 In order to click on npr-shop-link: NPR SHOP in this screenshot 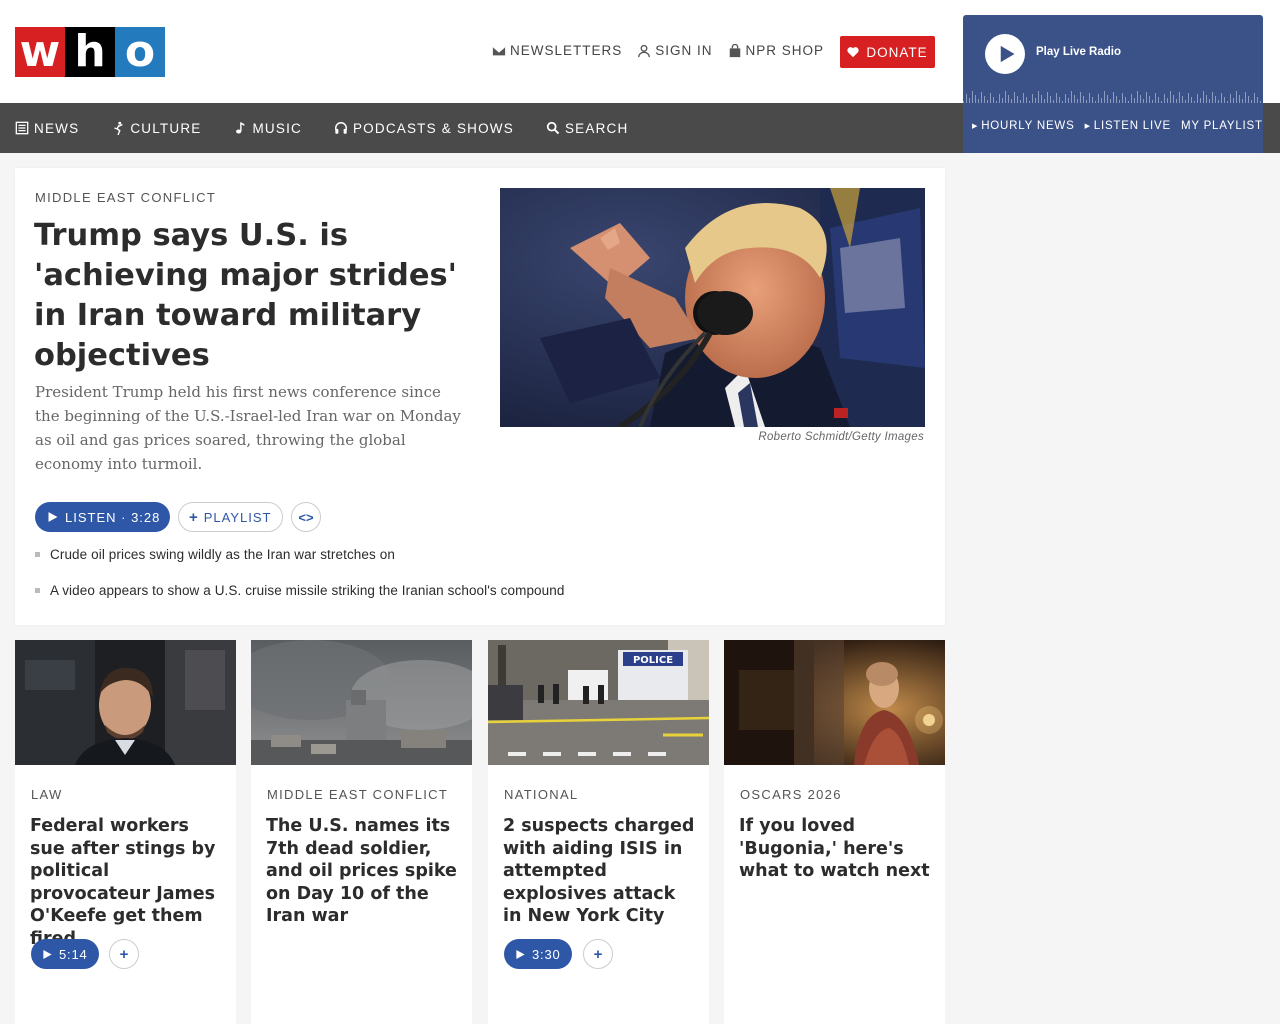, I will do `click(776, 50)`.